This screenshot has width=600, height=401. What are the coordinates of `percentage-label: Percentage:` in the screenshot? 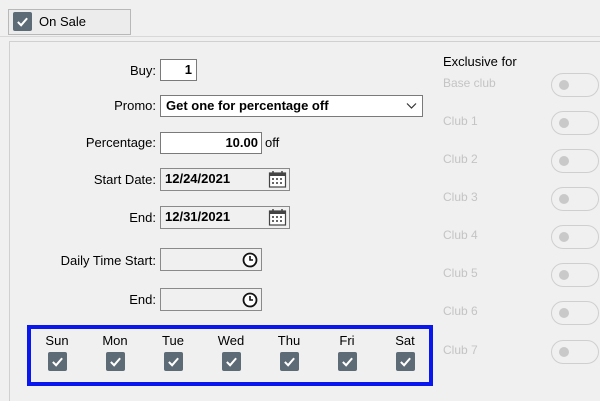 It's located at (120, 142).